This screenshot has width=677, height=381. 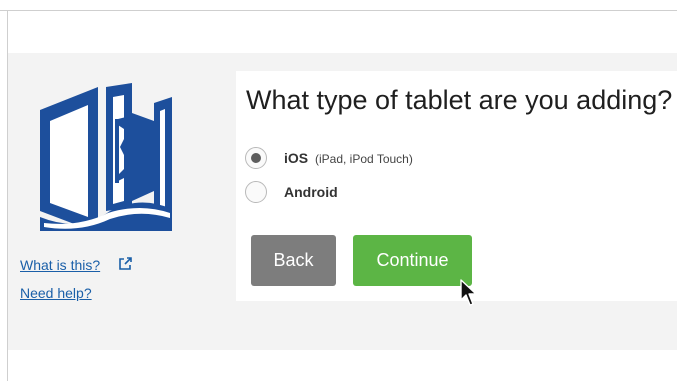 What do you see at coordinates (293, 260) in the screenshot?
I see `back-button: Back` at bounding box center [293, 260].